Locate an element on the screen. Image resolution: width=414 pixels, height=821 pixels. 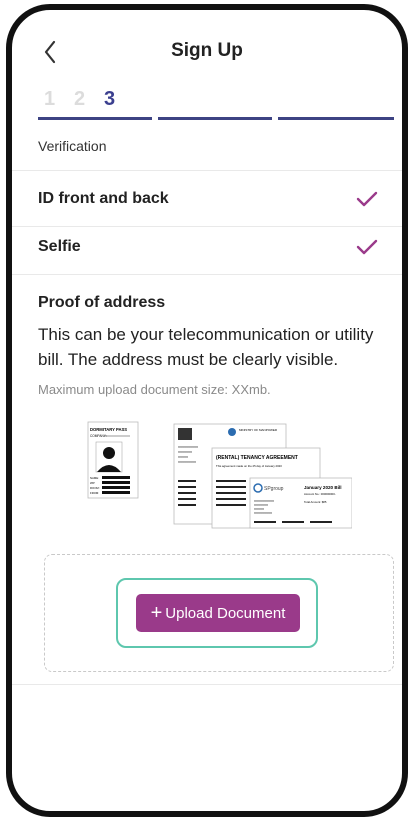
svg-text: XXXXXXX is located at coordinates (185, 452).